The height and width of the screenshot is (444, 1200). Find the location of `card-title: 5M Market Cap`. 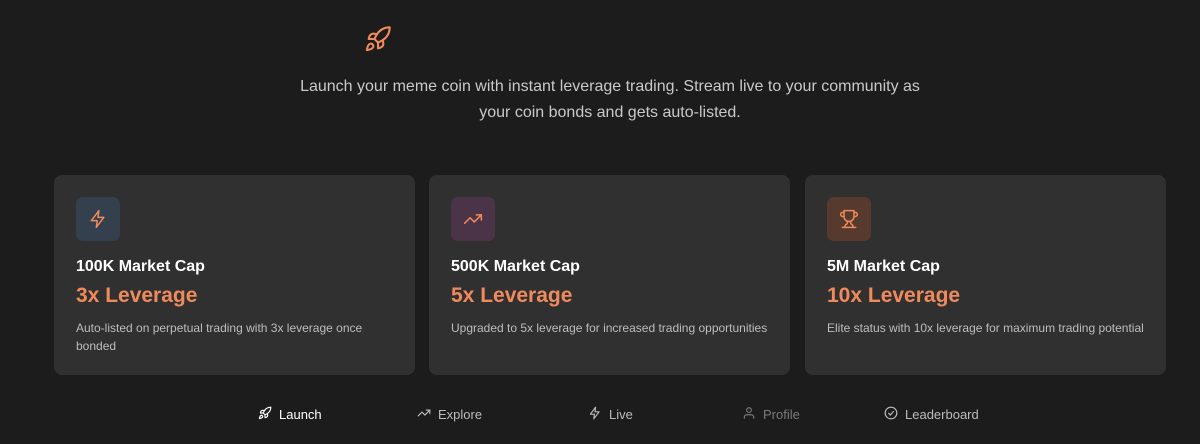

card-title: 5M Market Cap is located at coordinates (883, 266).